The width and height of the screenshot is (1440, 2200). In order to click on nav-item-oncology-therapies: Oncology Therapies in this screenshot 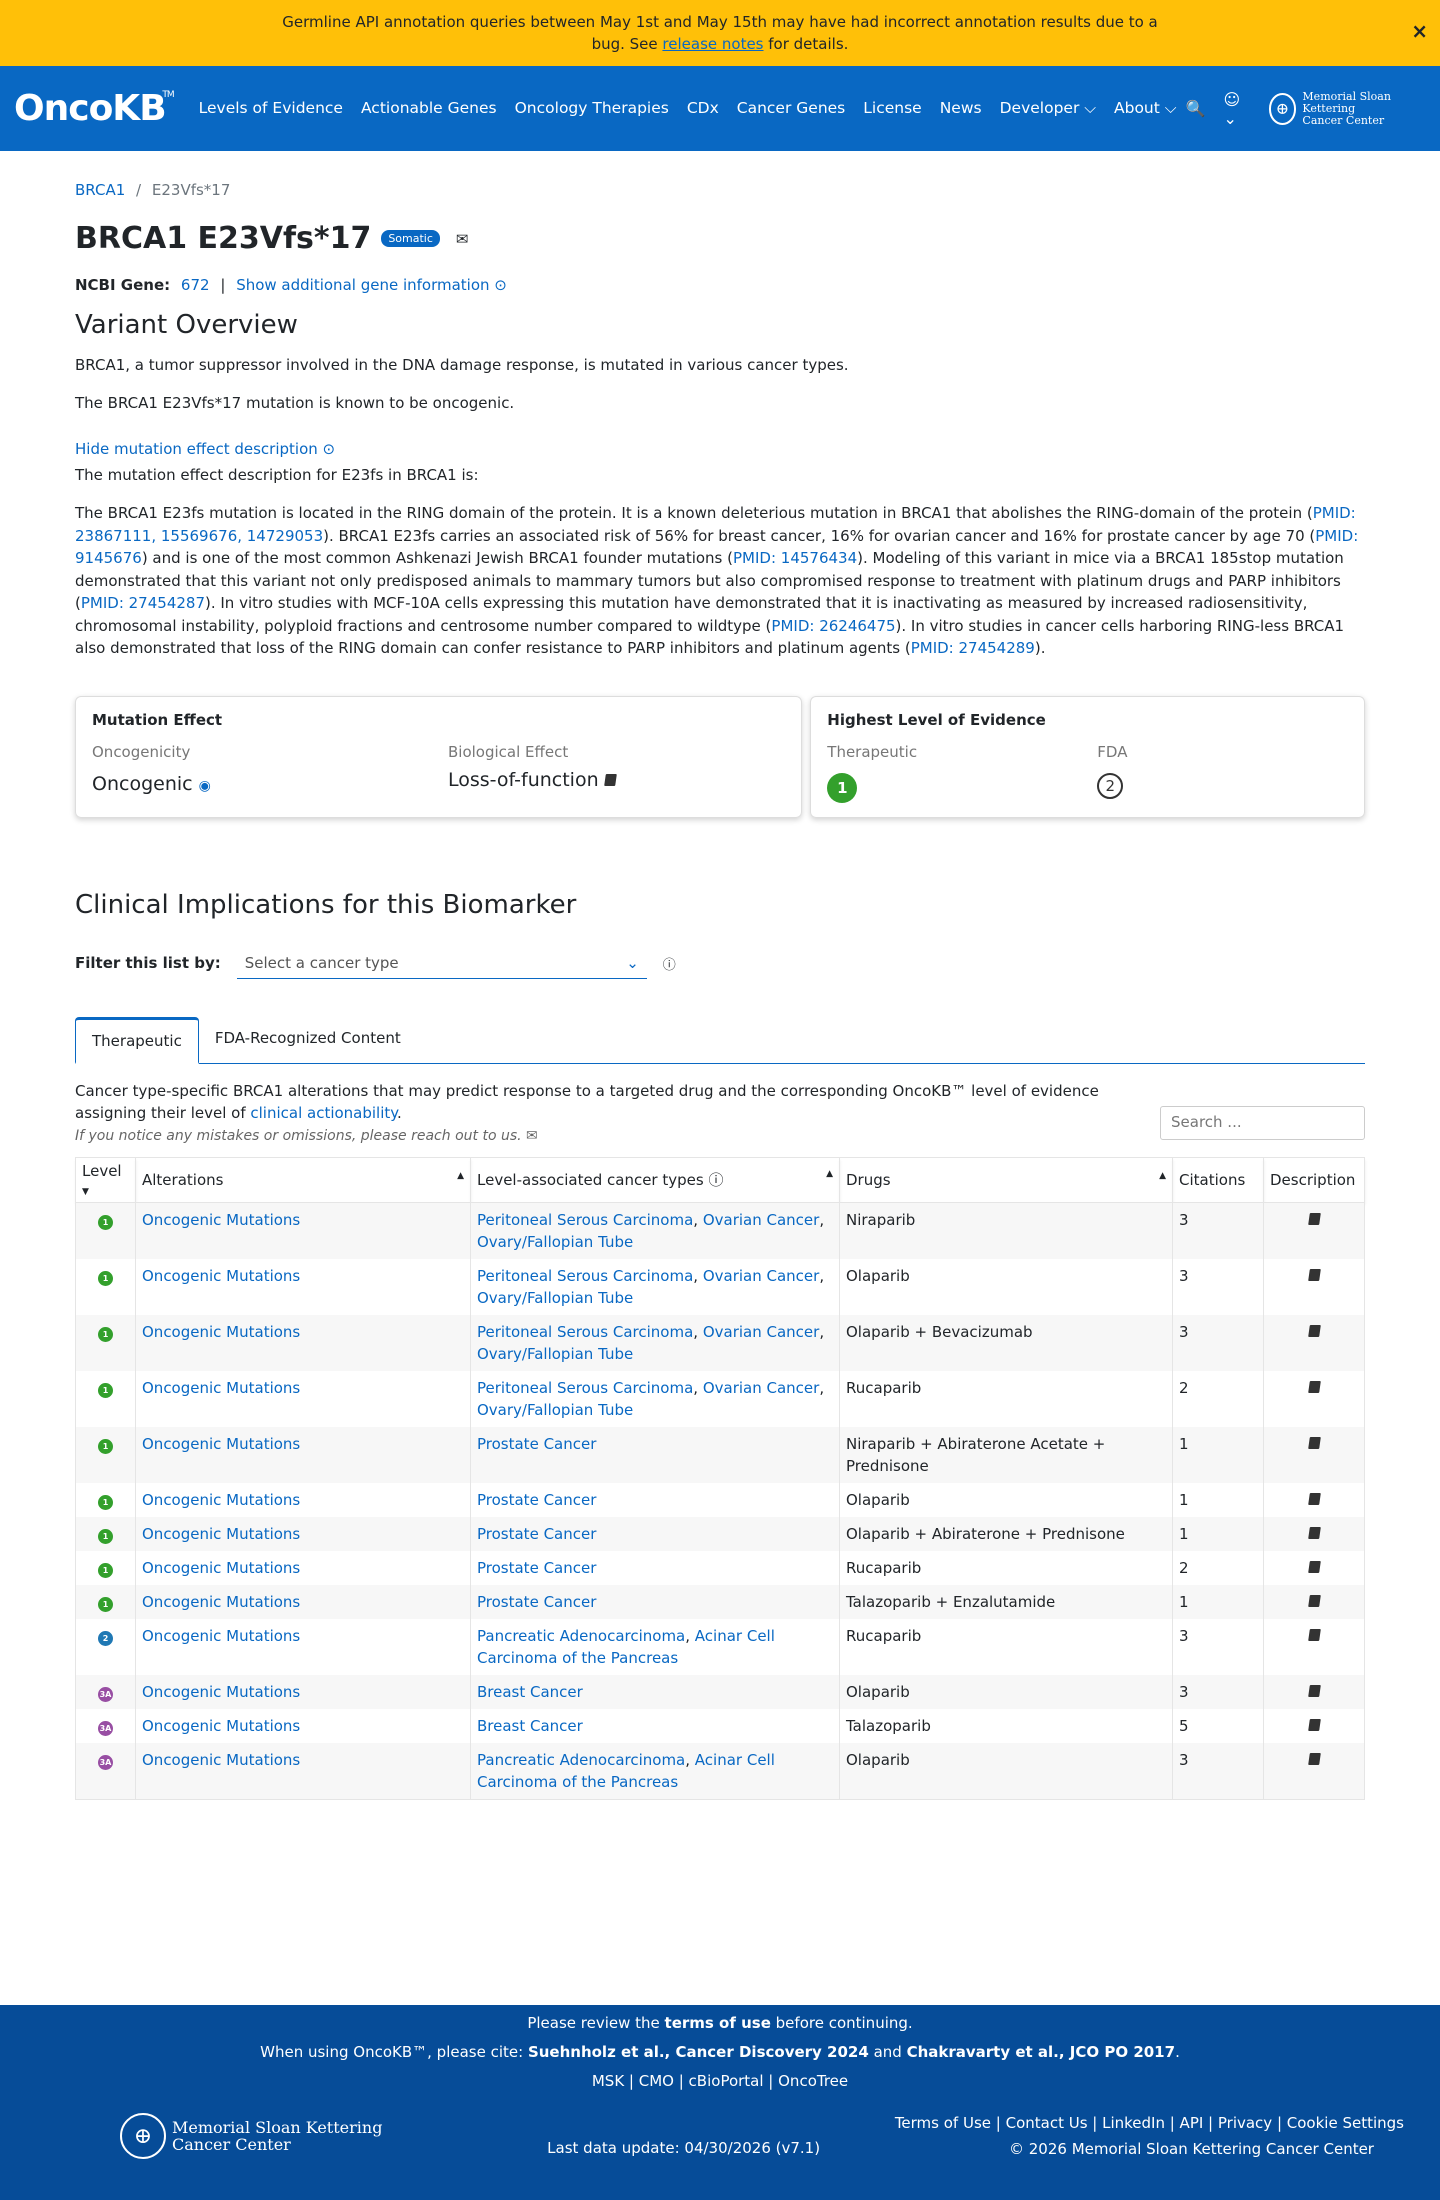, I will do `click(592, 108)`.